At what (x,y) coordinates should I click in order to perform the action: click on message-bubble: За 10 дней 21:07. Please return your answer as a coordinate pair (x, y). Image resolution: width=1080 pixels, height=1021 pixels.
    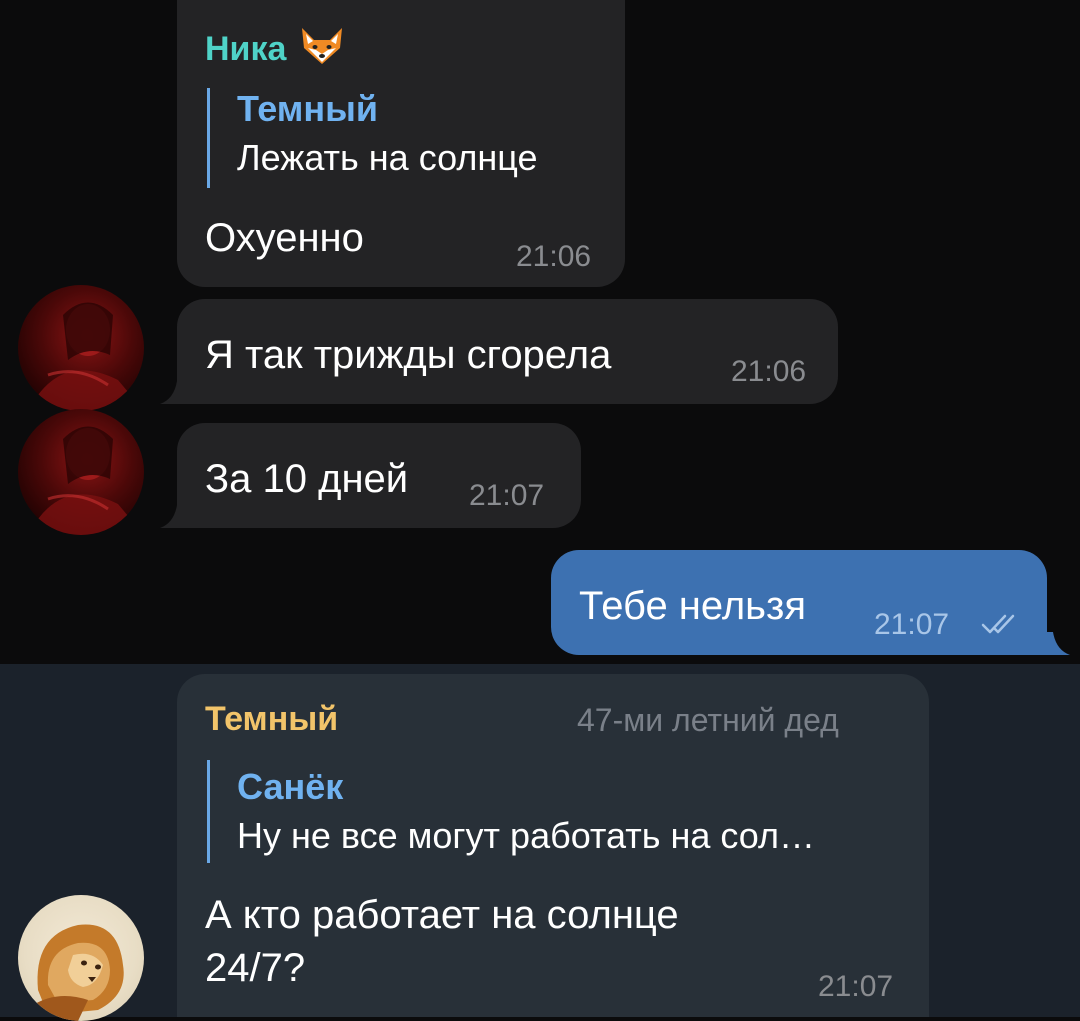
    Looking at the image, I should click on (379, 475).